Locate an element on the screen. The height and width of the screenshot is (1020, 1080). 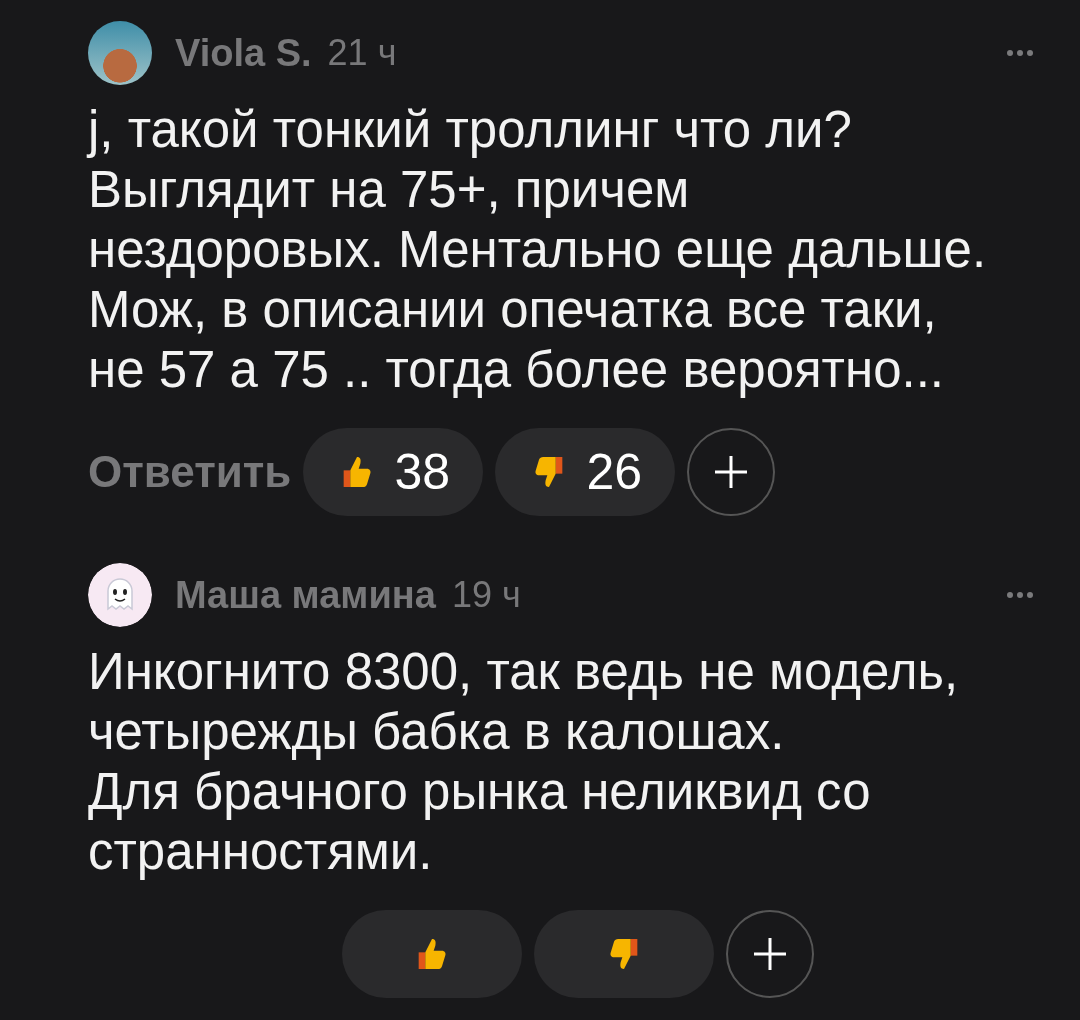
reply-link: Ответить is located at coordinates (190, 472).